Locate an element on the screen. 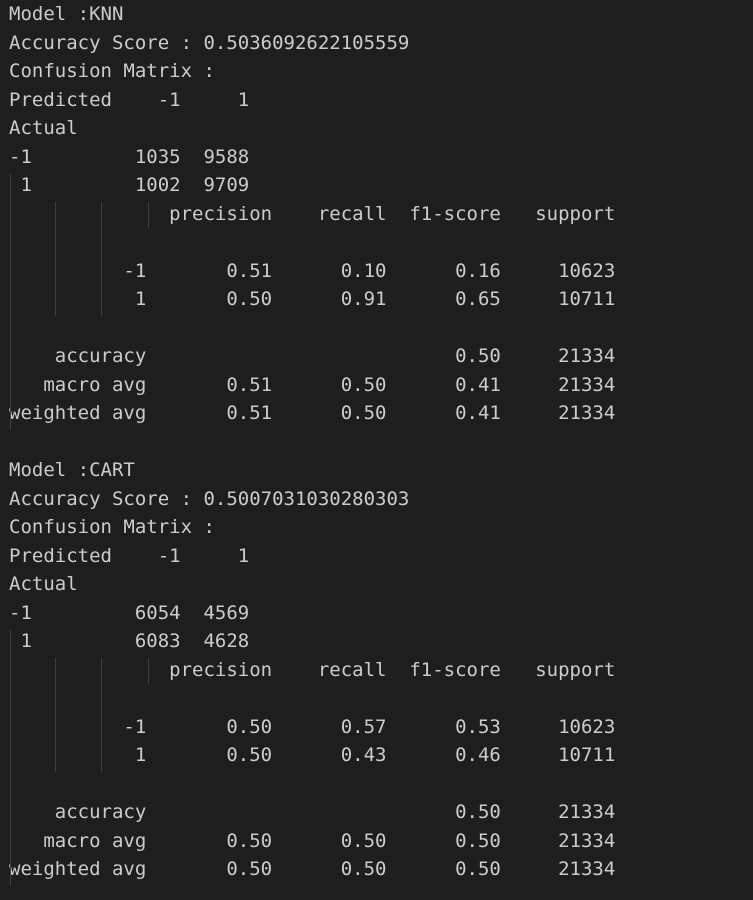 Image resolution: width=753 pixels, height=900 pixels. model-cart-title: Model :CART is located at coordinates (72, 470).